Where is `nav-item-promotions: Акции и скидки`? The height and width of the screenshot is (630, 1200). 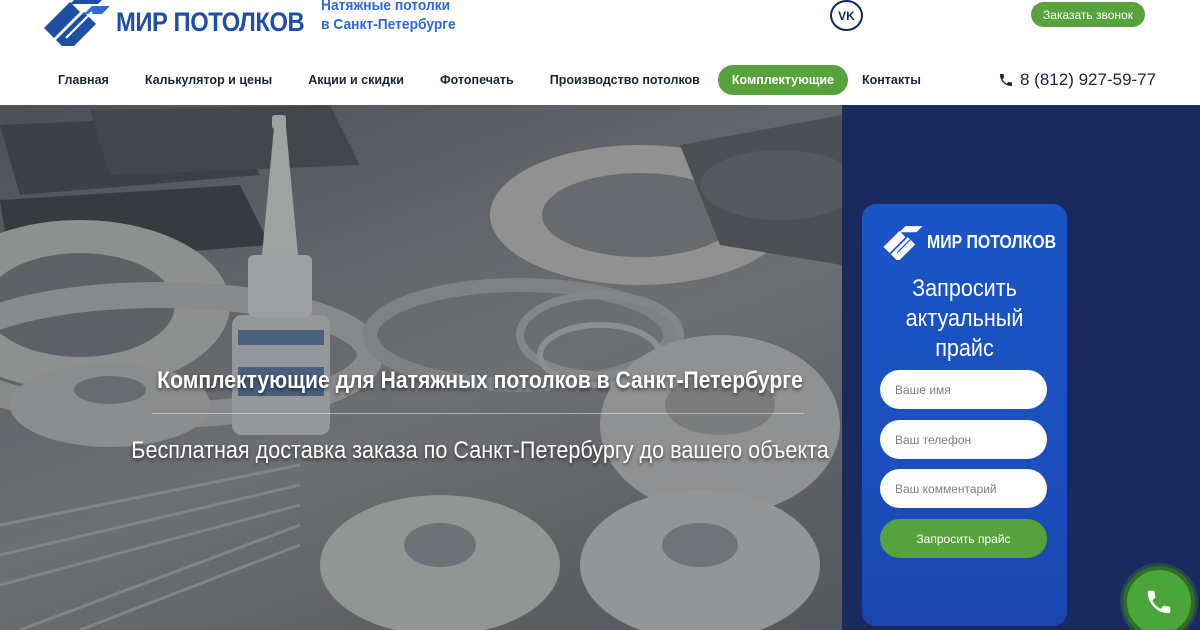 nav-item-promotions: Акции и скидки is located at coordinates (356, 80).